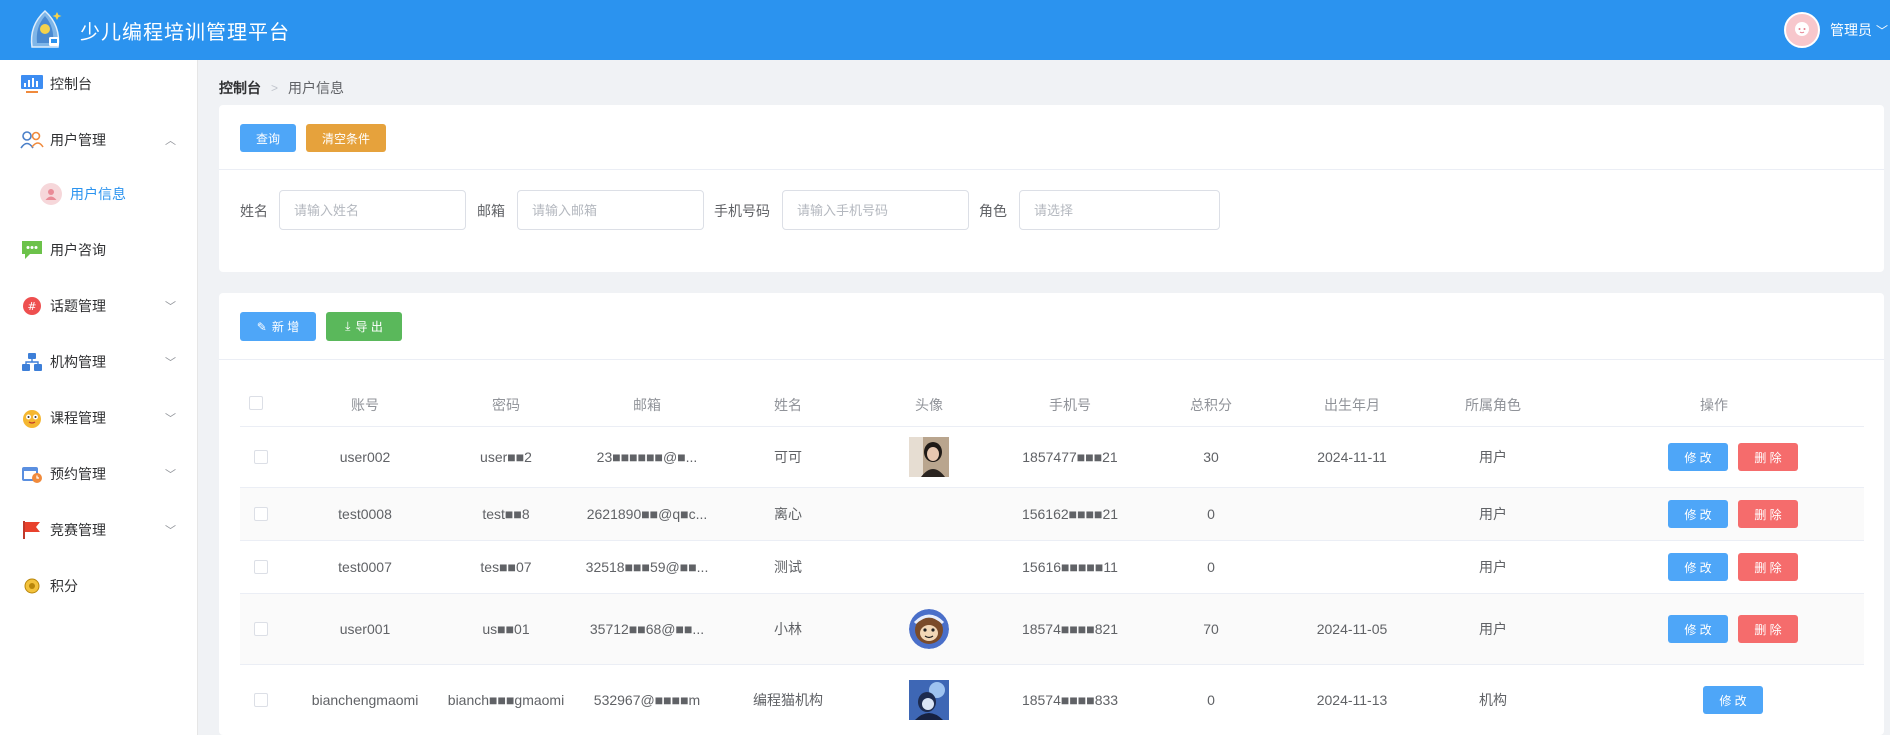 The height and width of the screenshot is (735, 1890). Describe the element at coordinates (365, 514) in the screenshot. I see `cell-account: test0008` at that location.